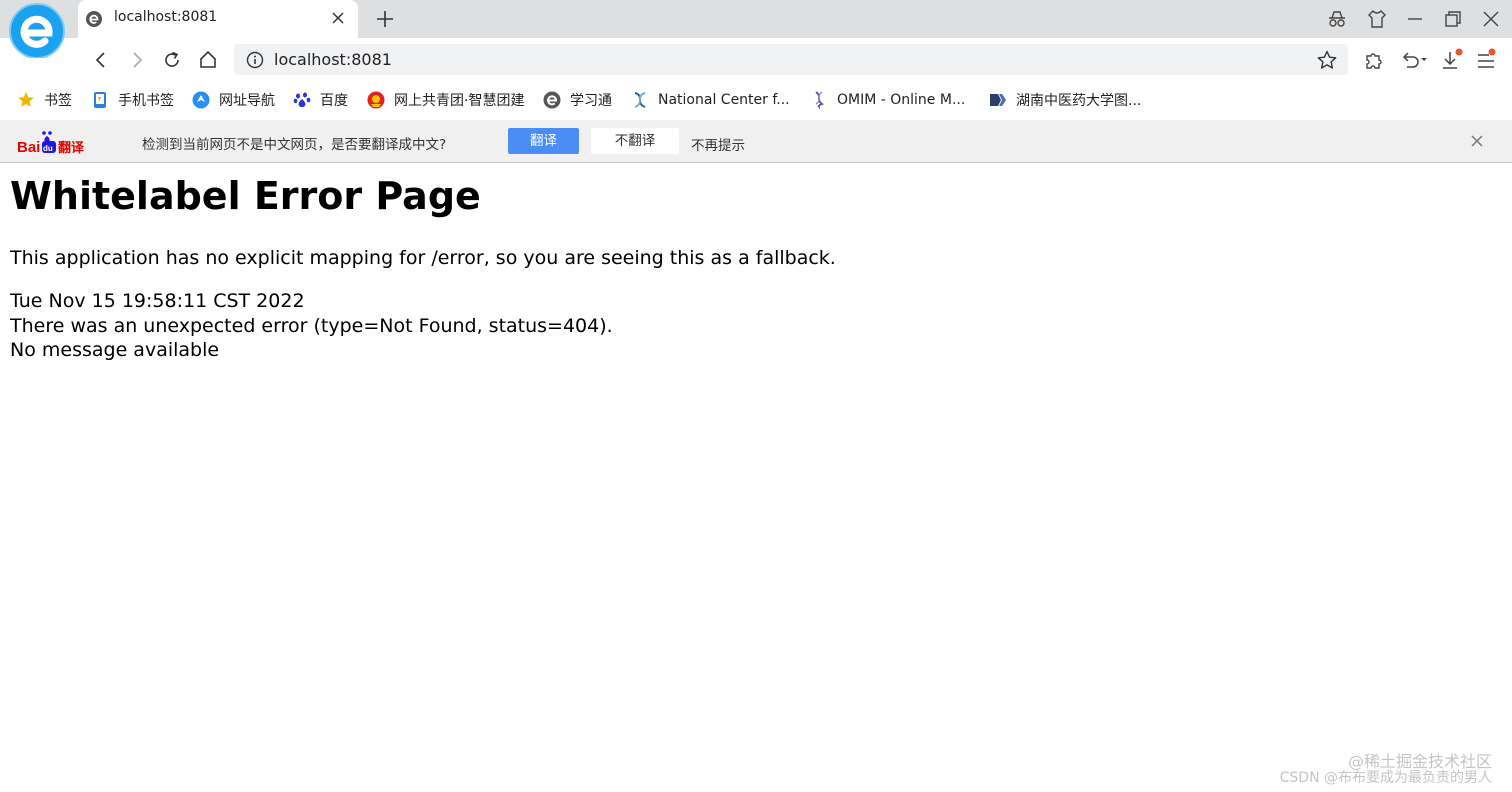  I want to click on ncbi-helix-icon, so click(640, 100).